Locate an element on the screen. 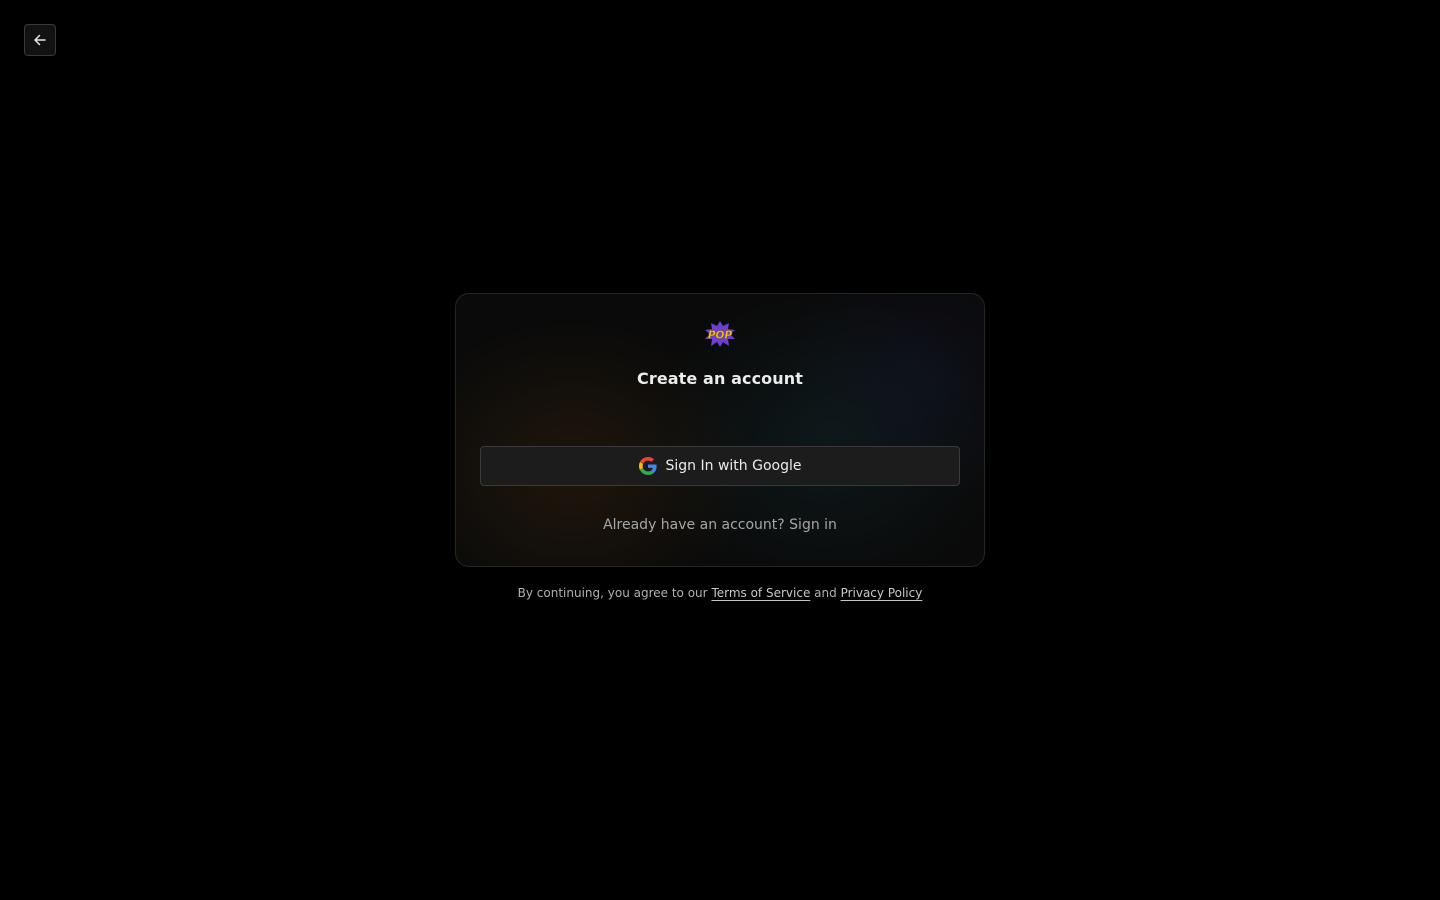 Image resolution: width=1440 pixels, height=900 pixels. google-signin-label: Sign In with Google is located at coordinates (733, 466).